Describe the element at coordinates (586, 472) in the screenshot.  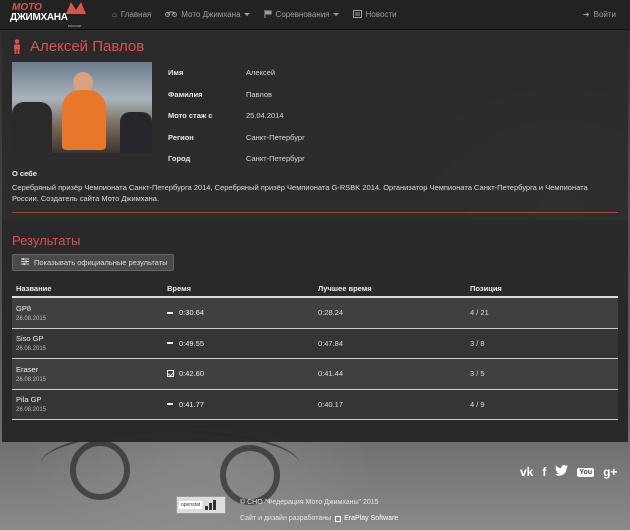
I see `youtube-icon: You` at that location.